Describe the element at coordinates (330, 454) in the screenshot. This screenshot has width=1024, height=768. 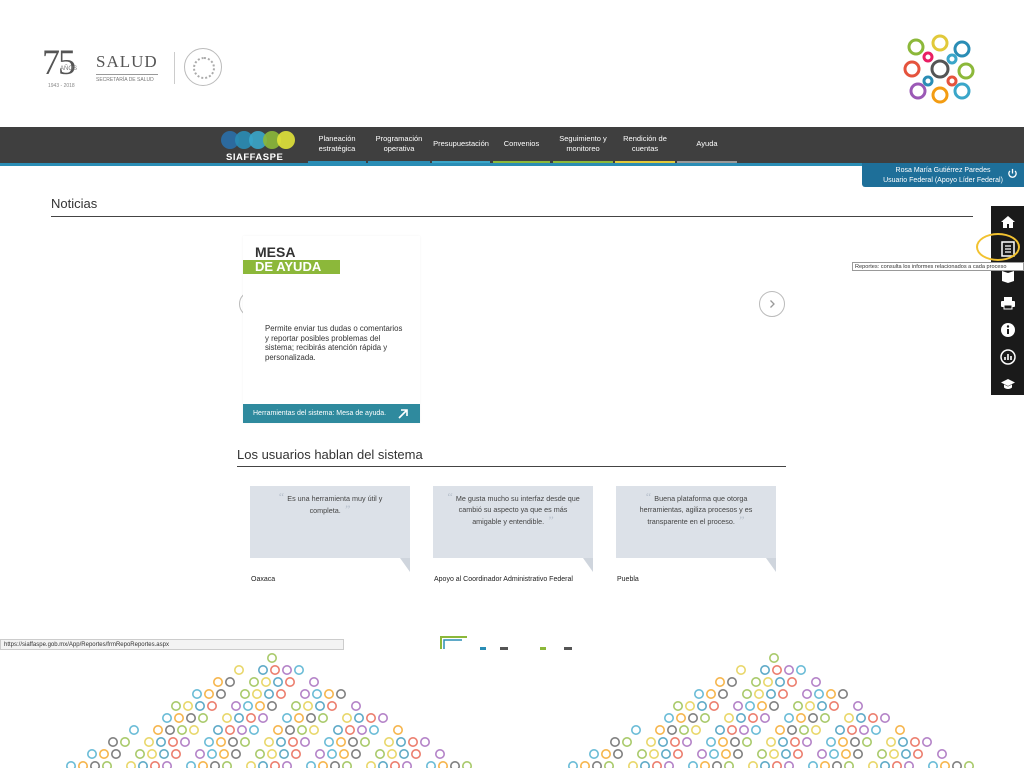
I see `testimonials-title: Los usuarios hablan del sistema` at that location.